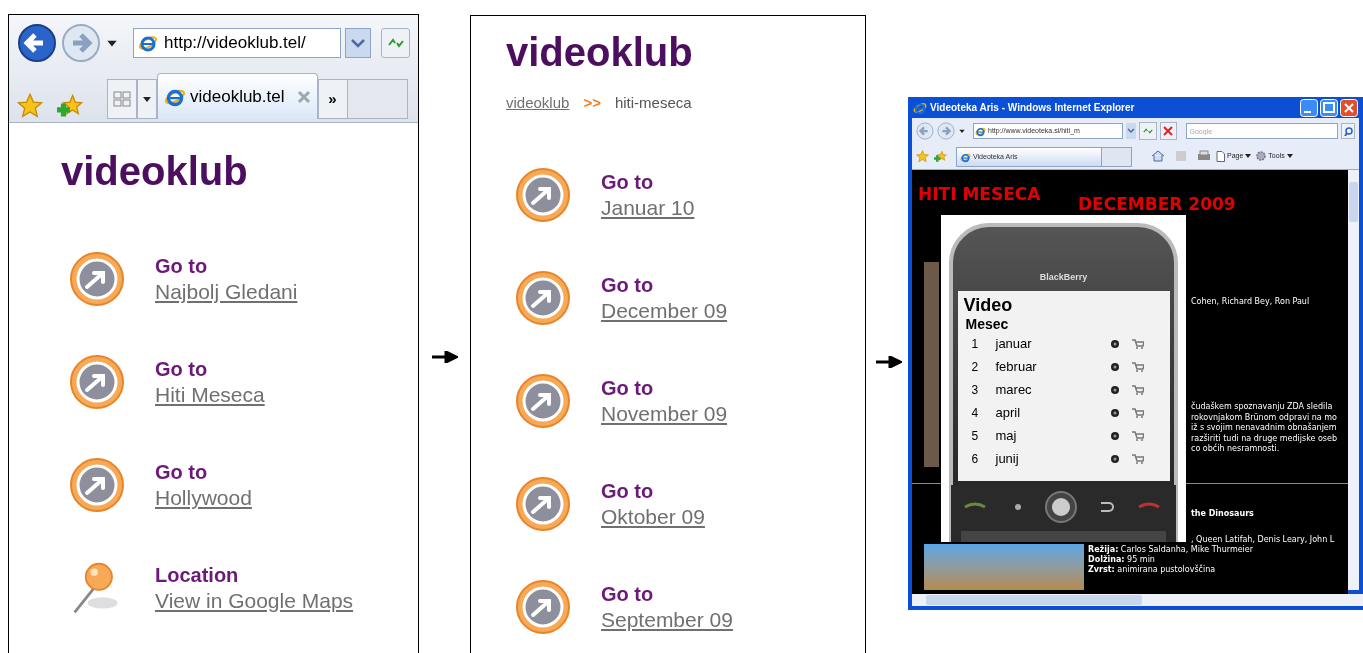 Image resolution: width=1363 pixels, height=653 pixels. What do you see at coordinates (1329, 107) in the screenshot?
I see `maximize-button` at bounding box center [1329, 107].